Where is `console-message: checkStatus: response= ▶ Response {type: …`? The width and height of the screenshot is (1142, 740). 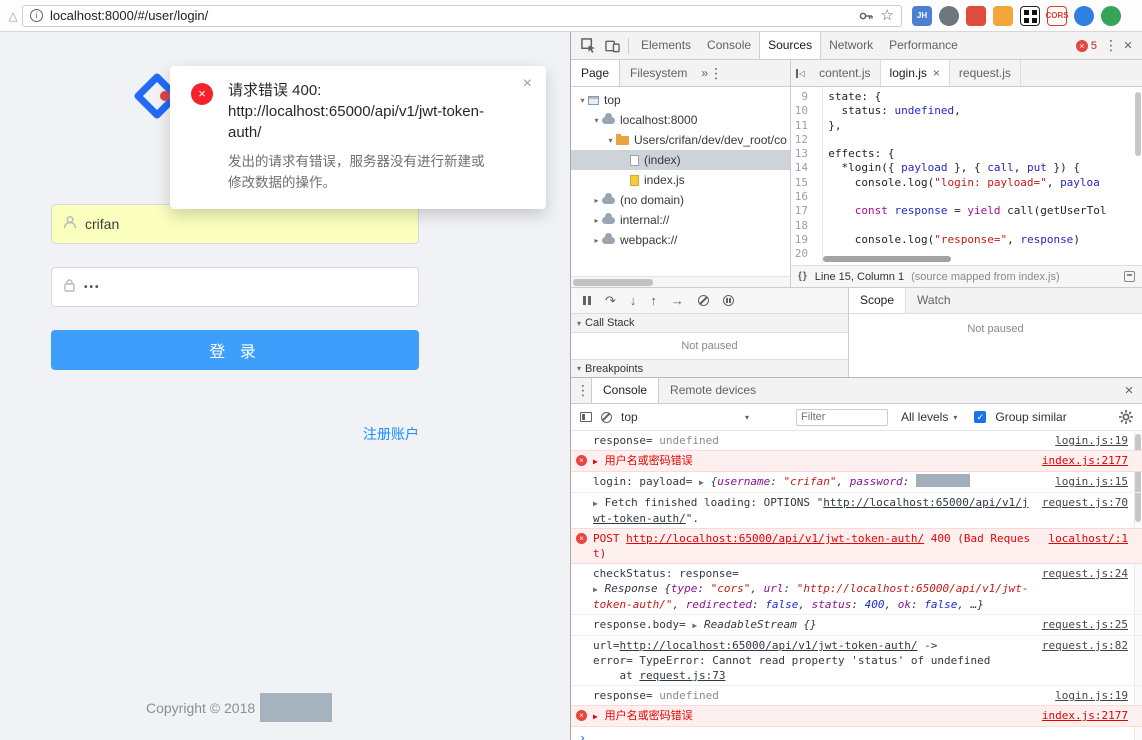 console-message: checkStatus: response= ▶ Response {type: … is located at coordinates (856, 589).